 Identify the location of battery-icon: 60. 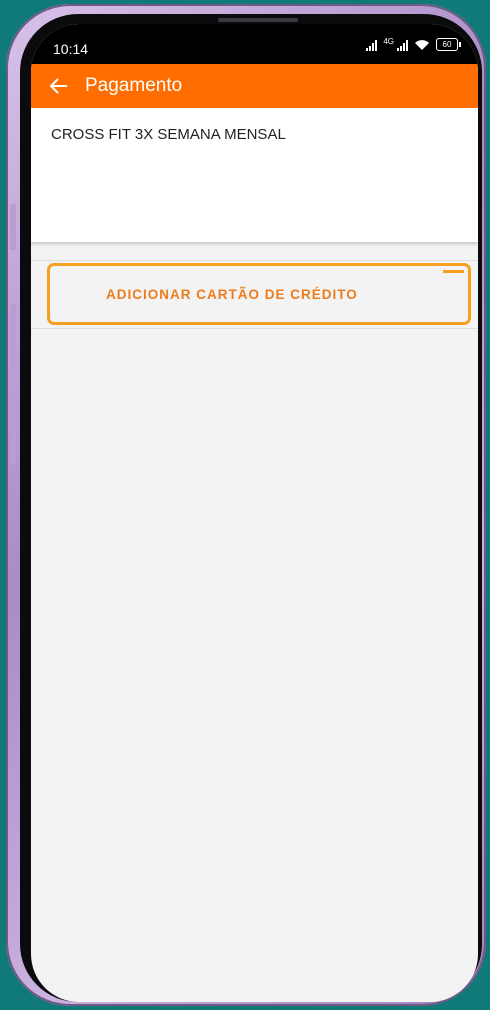
(448, 44).